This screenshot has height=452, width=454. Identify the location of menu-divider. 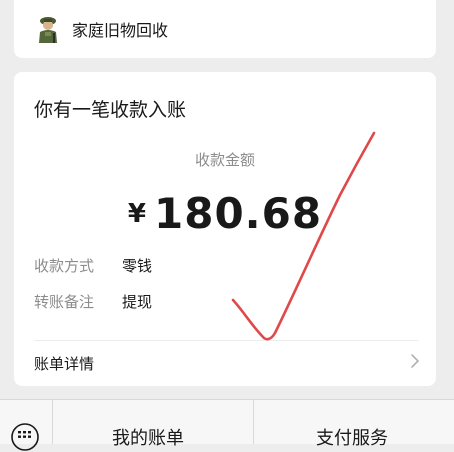
(253, 422).